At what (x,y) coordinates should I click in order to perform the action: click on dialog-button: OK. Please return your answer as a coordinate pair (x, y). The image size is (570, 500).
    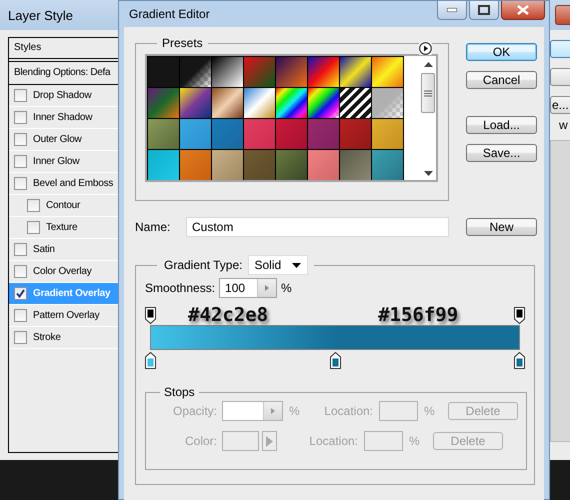
    Looking at the image, I should click on (501, 52).